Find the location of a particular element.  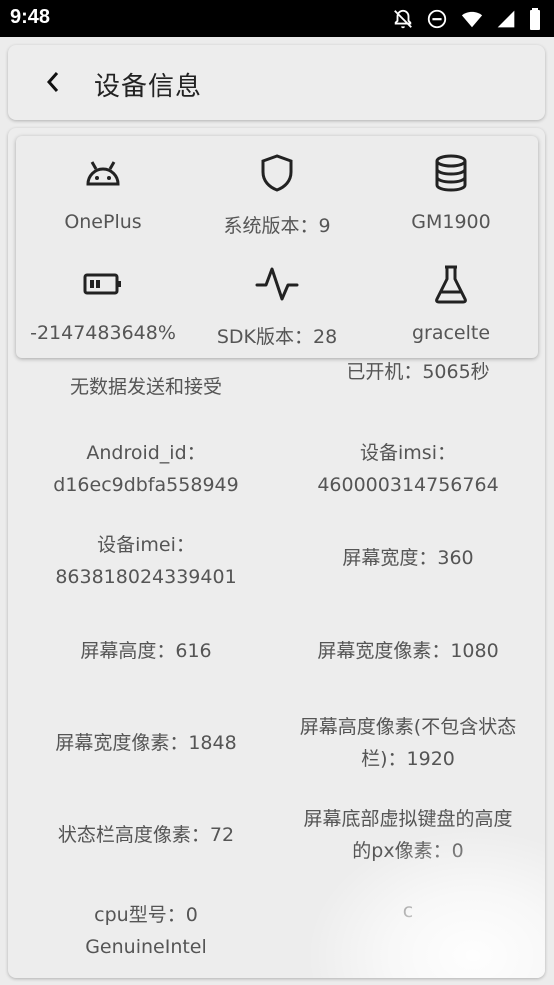

tile-os-version: 系统版本：9 is located at coordinates (277, 195).